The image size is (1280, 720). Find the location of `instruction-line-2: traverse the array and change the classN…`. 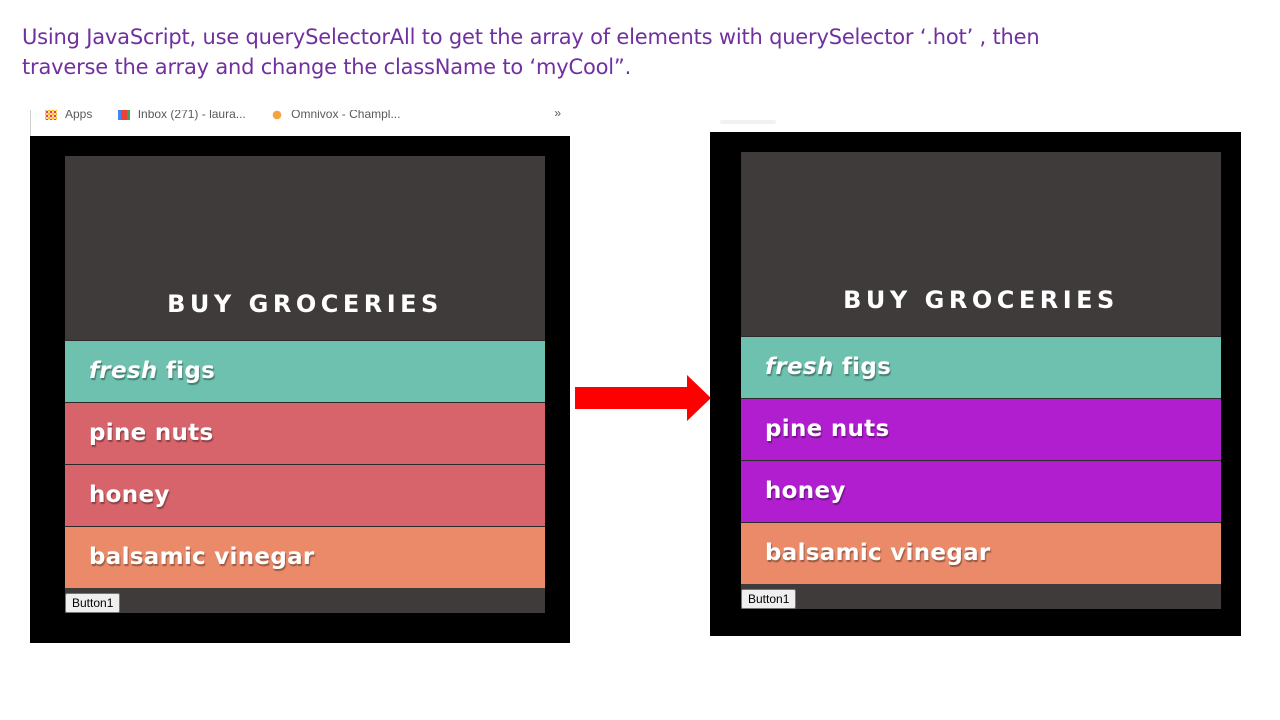

instruction-line-2: traverse the array and change the classN… is located at coordinates (327, 67).